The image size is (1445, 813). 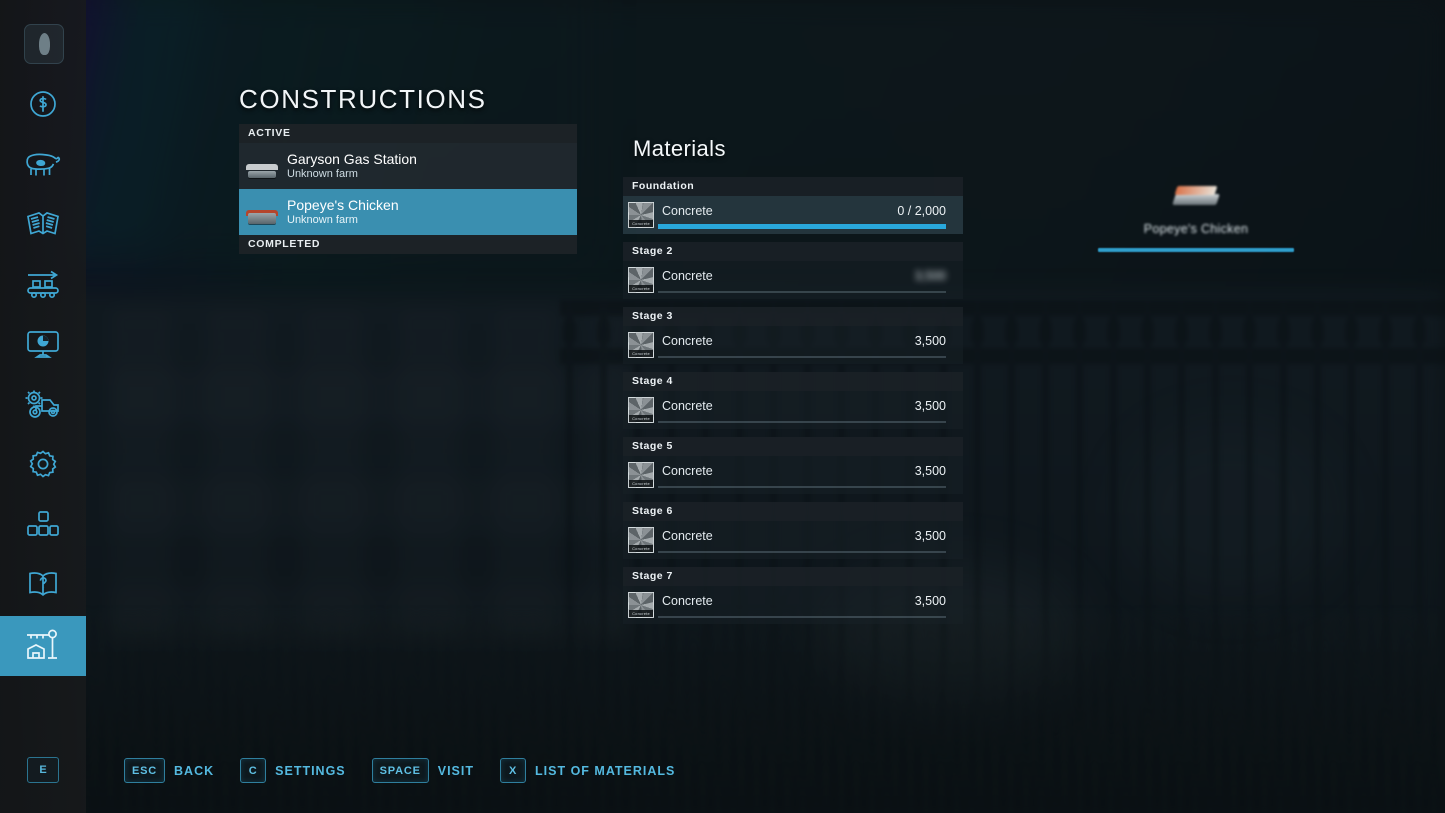 I want to click on building-marker-icon, so click(x=1196, y=197).